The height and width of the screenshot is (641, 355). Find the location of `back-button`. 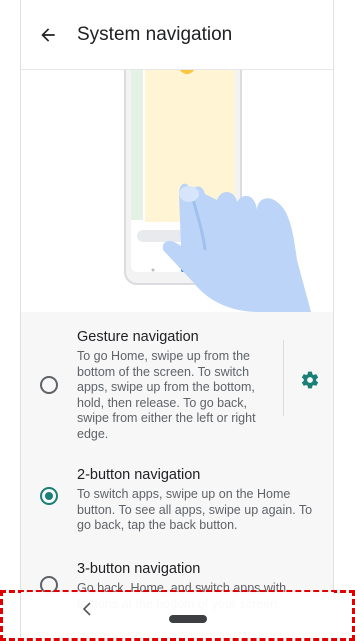

back-button is located at coordinates (48, 35).